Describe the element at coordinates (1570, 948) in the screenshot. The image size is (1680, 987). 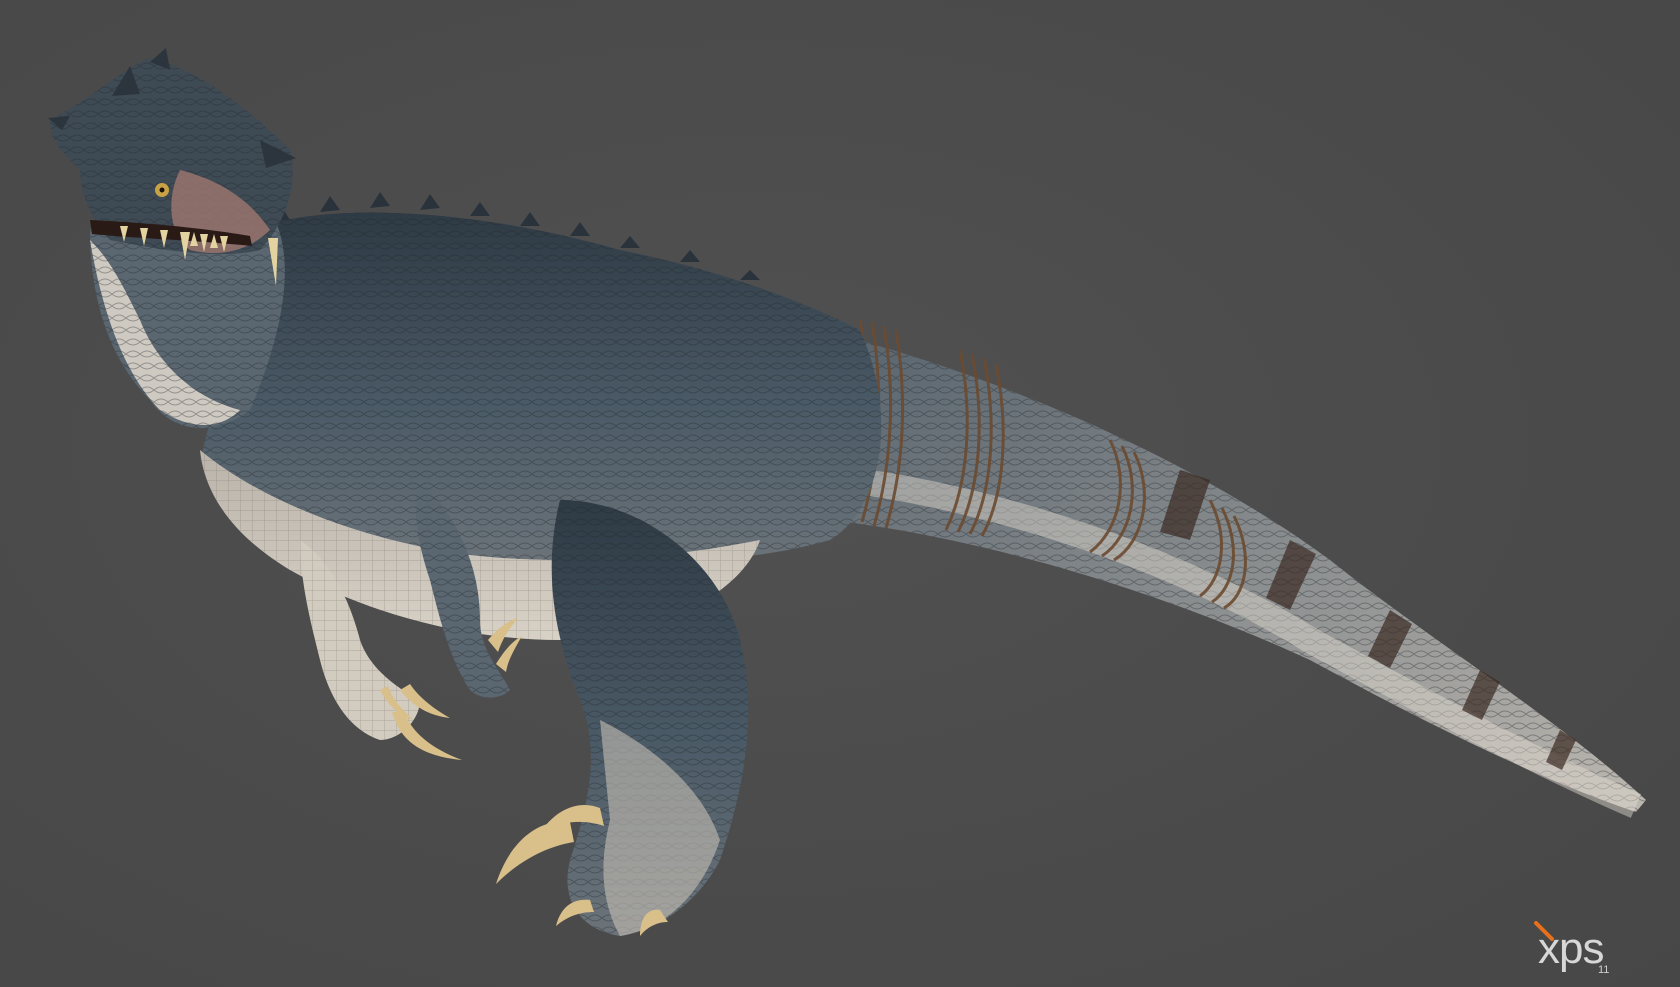
I see `watermark-logo-text: xps` at that location.